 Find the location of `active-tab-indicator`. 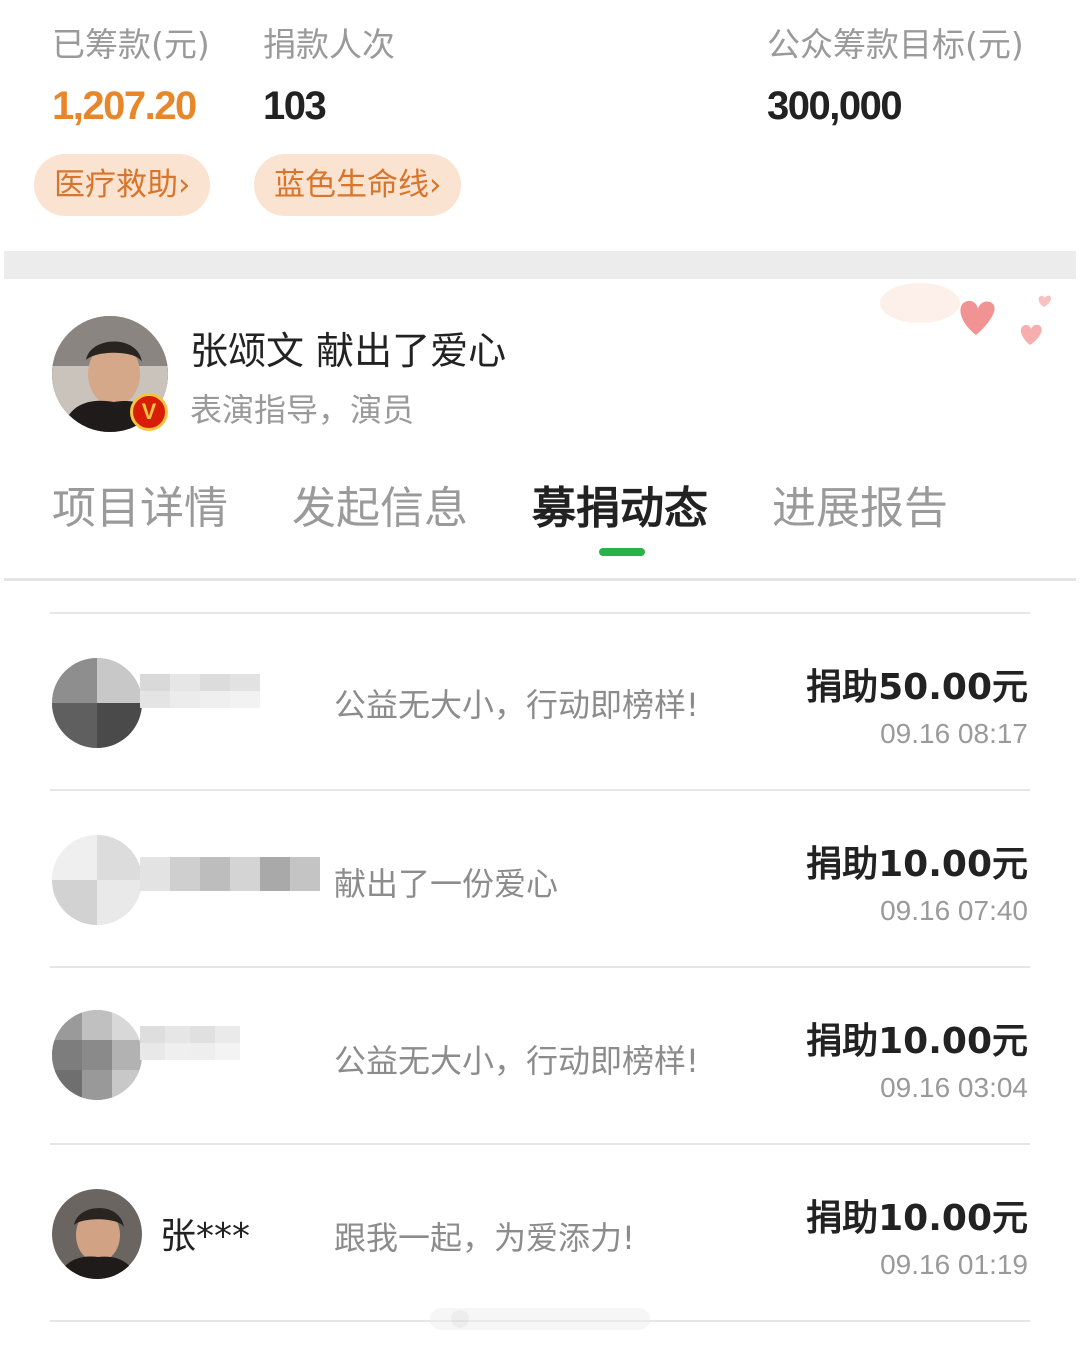

active-tab-indicator is located at coordinates (622, 552).